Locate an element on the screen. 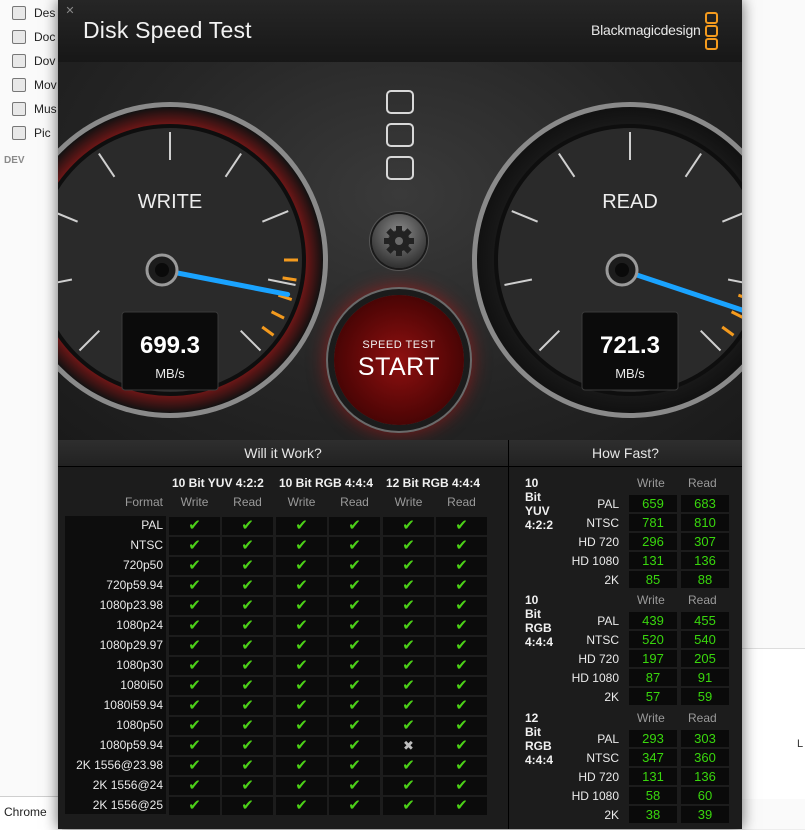 This screenshot has width=805, height=830. document-icon is located at coordinates (19, 37).